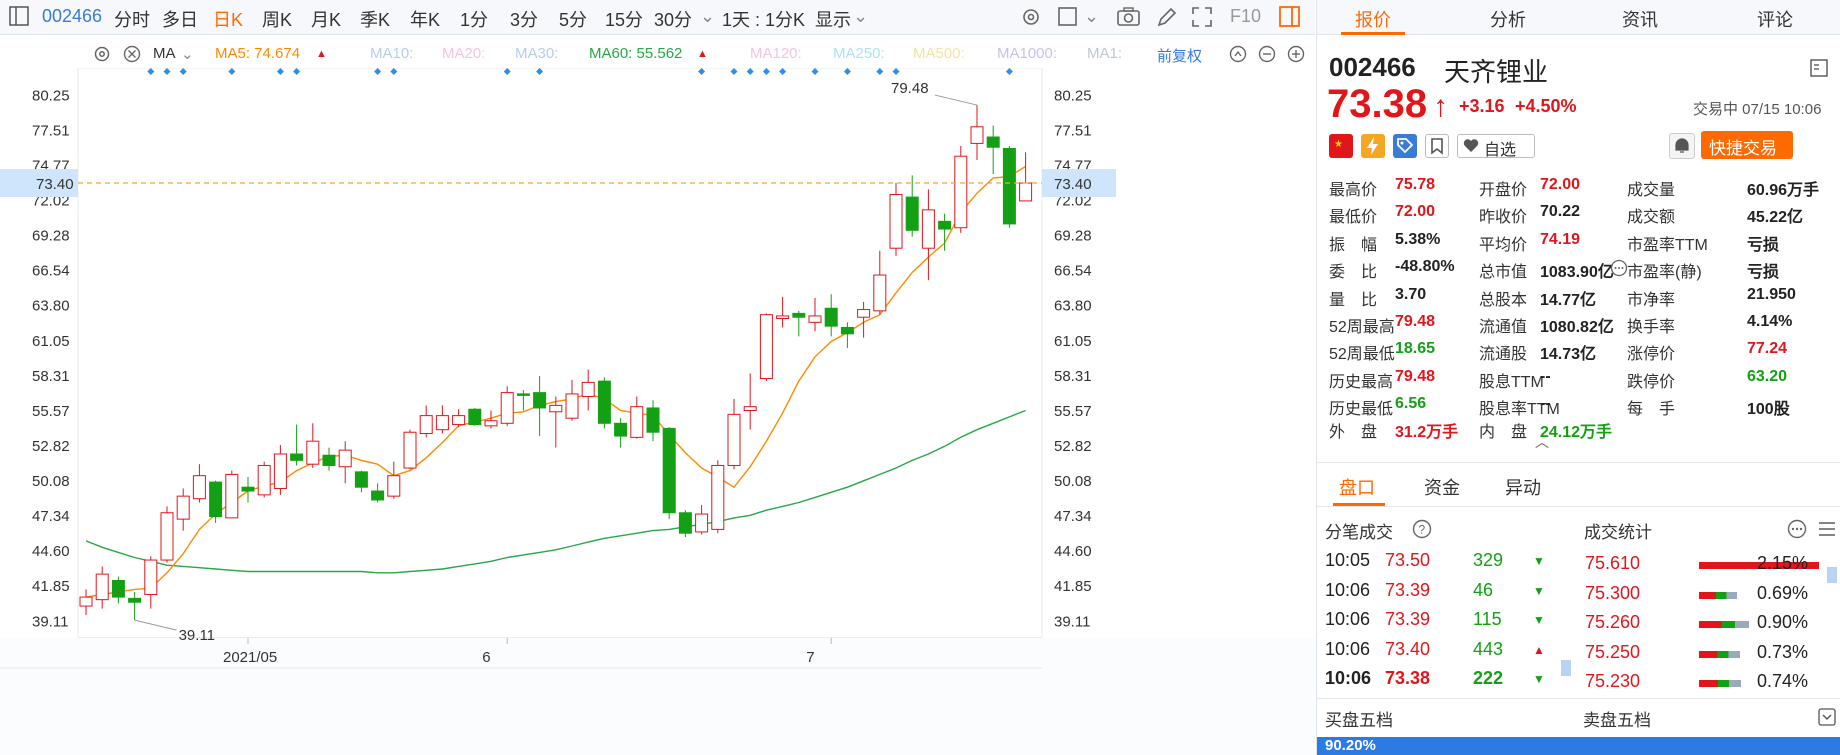 The width and height of the screenshot is (1840, 755). What do you see at coordinates (1682, 146) in the screenshot?
I see `alert-bell-icon` at bounding box center [1682, 146].